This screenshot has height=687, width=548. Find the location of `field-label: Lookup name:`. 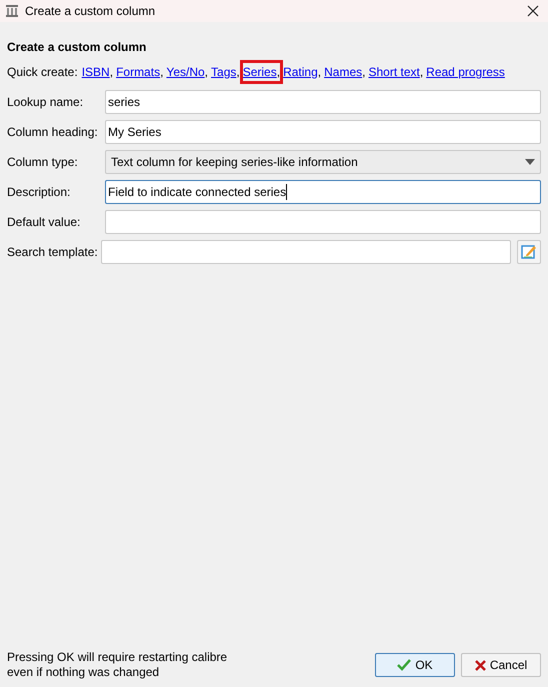

field-label: Lookup name: is located at coordinates (45, 102).